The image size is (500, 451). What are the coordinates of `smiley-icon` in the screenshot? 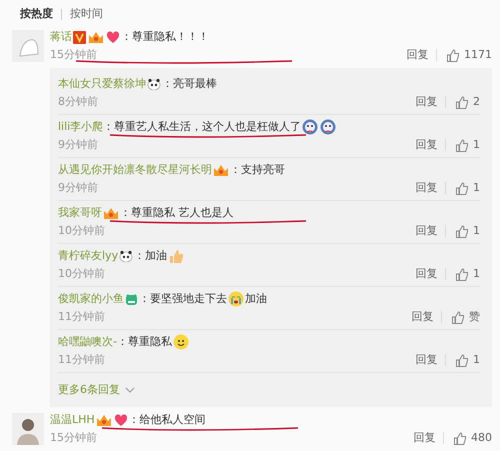 It's located at (180, 342).